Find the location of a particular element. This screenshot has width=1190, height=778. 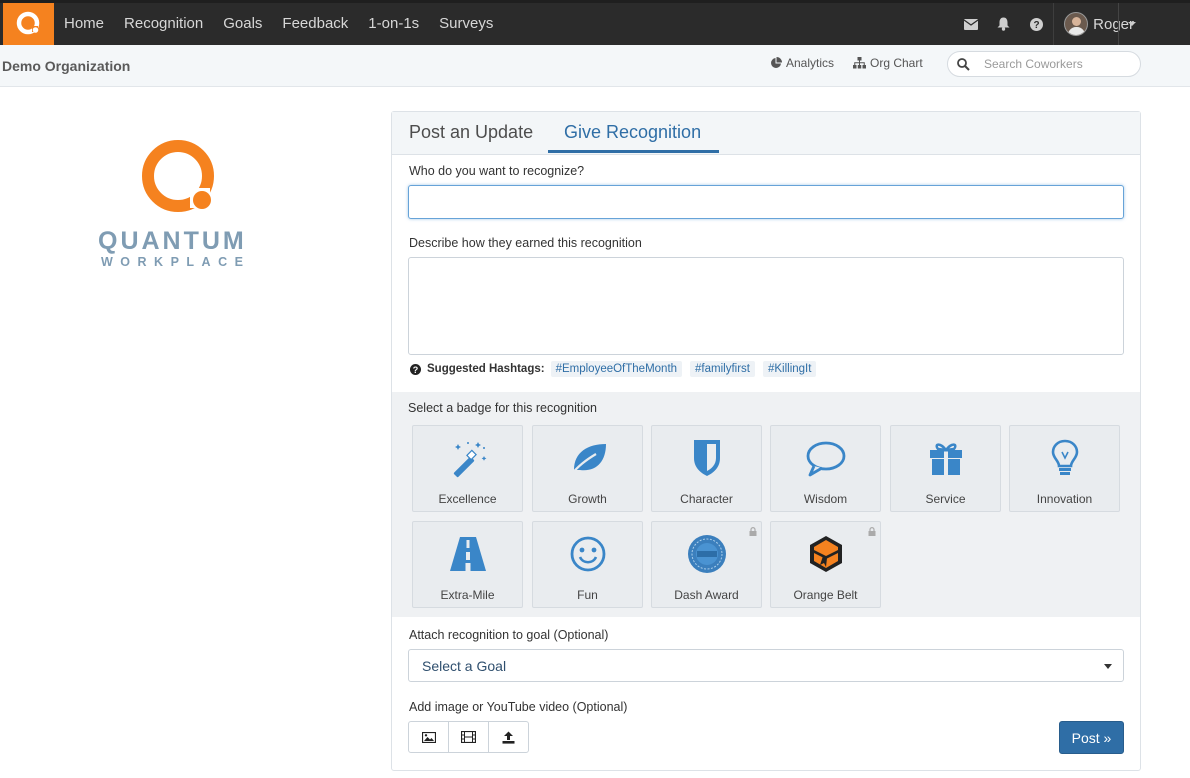

media-label: Add image or YouTube video (Optional) is located at coordinates (518, 707).